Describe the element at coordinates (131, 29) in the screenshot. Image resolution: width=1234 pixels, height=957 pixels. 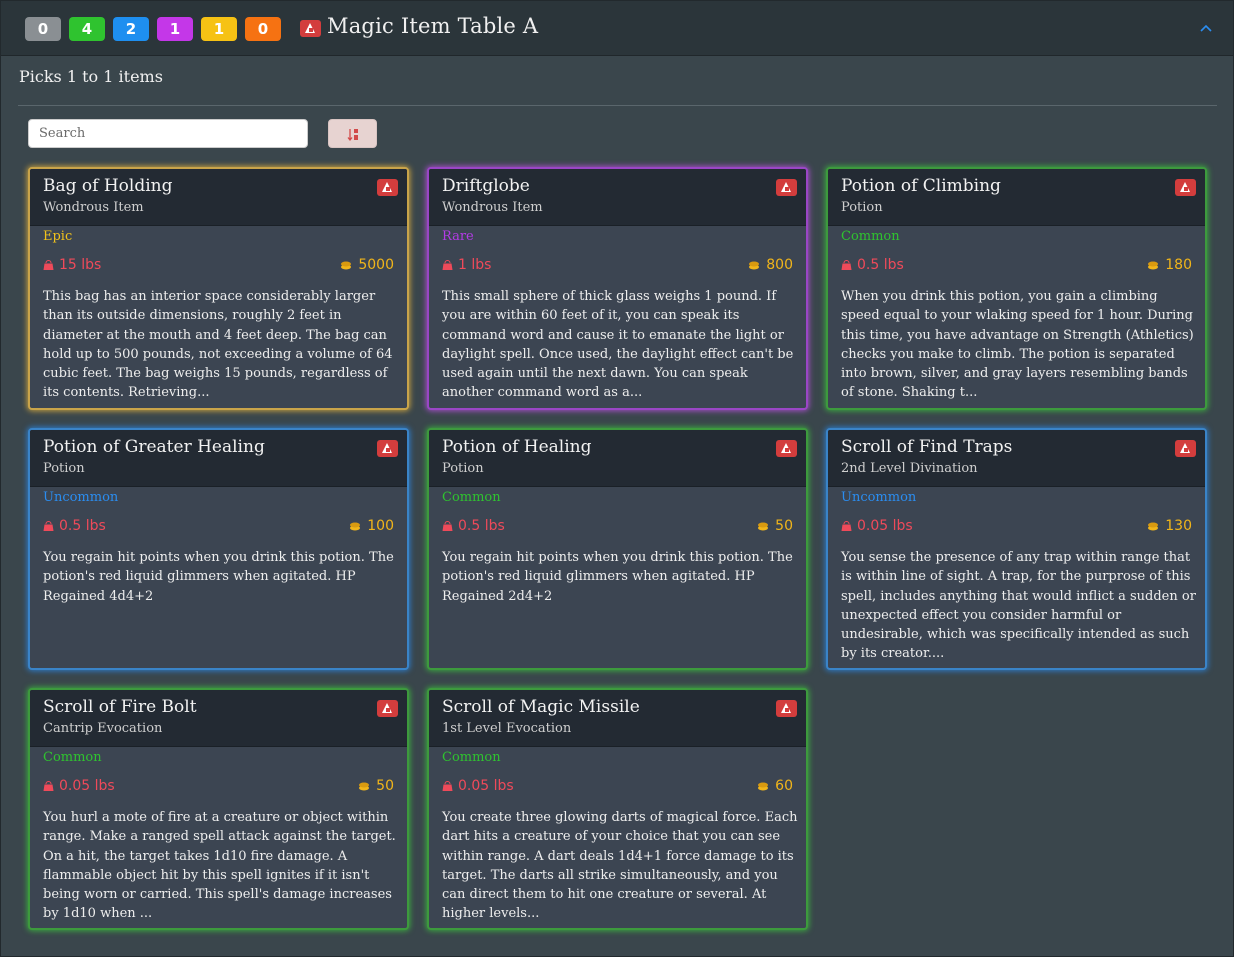
I see `count-badge-uncommon: 2` at that location.